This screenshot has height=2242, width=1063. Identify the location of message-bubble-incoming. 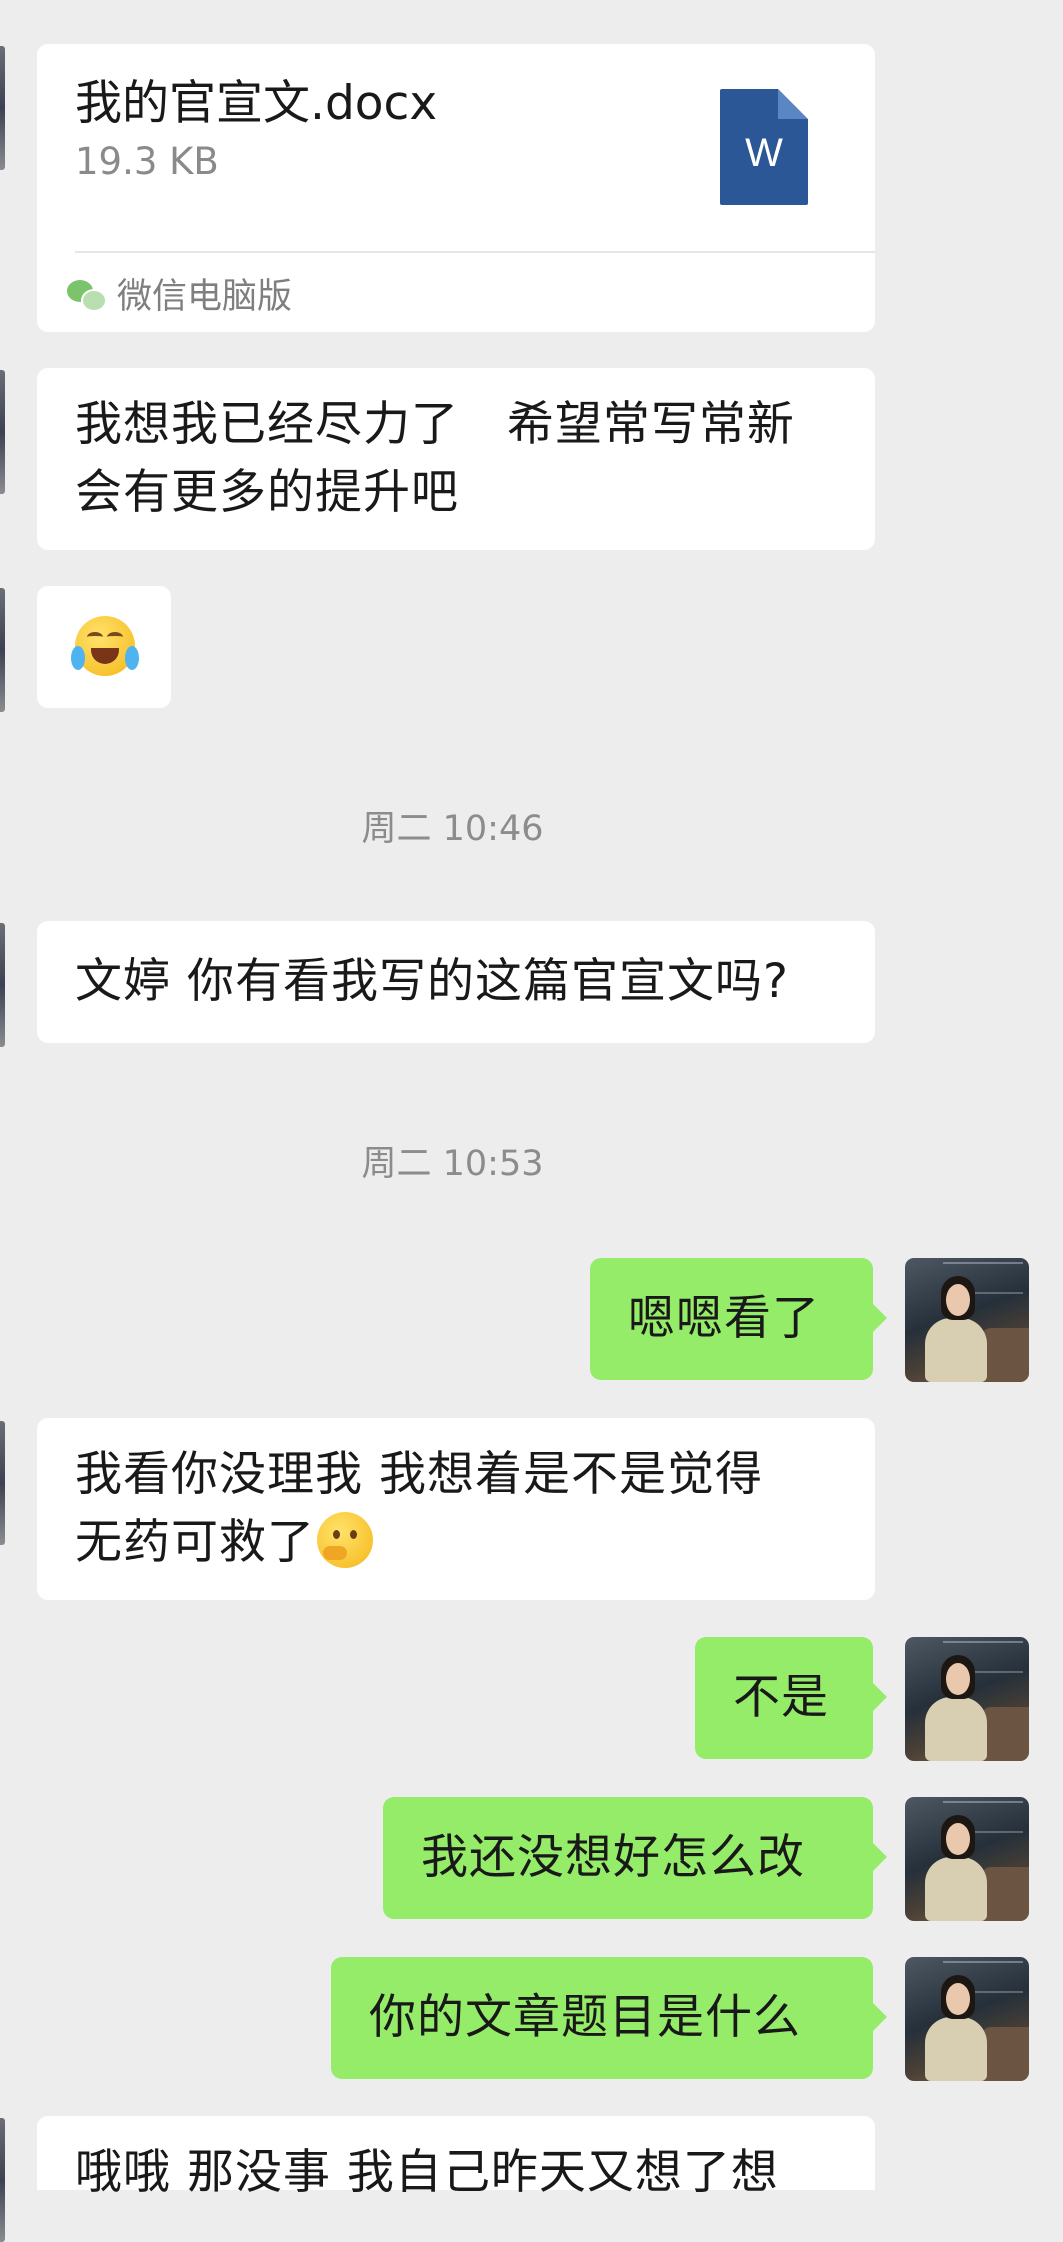
(104, 647).